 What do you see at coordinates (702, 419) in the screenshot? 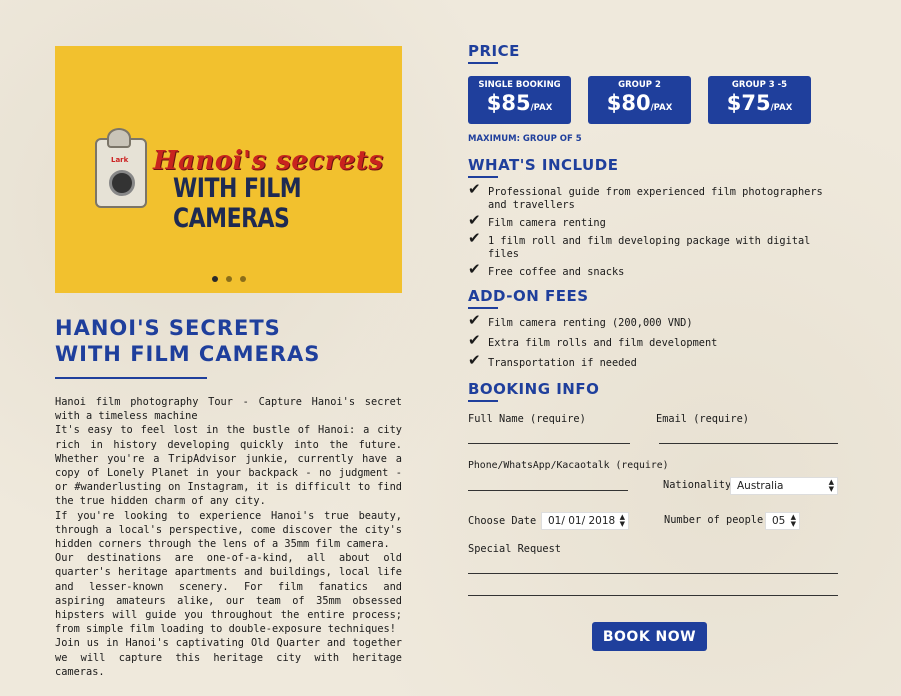
I see `email-label: Email (require)` at bounding box center [702, 419].